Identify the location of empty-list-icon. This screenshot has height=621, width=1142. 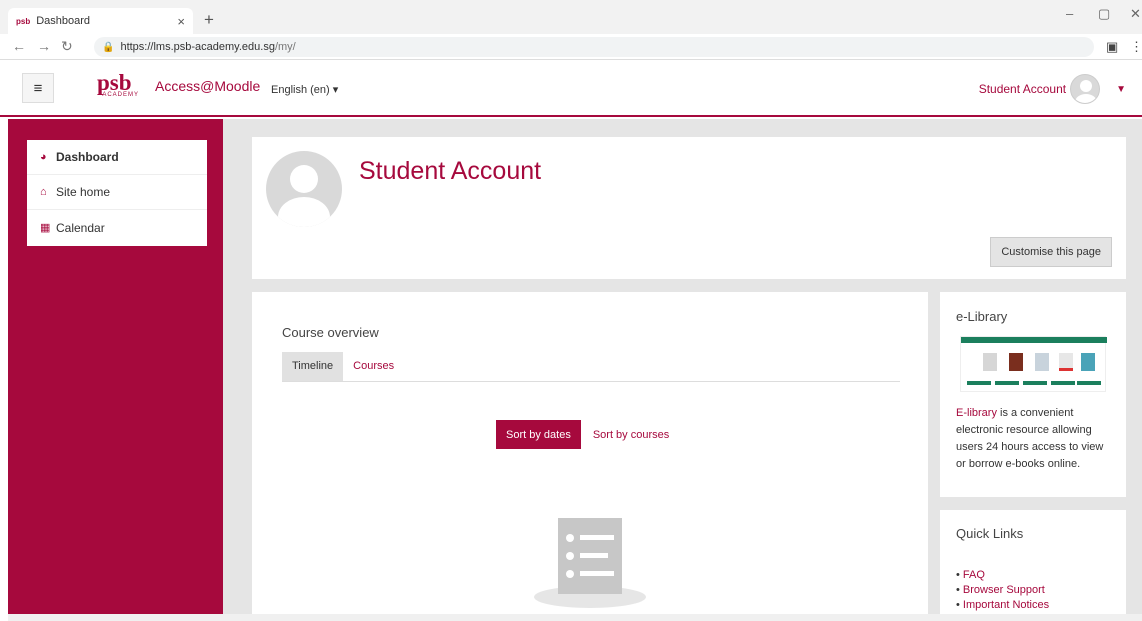
(590, 562).